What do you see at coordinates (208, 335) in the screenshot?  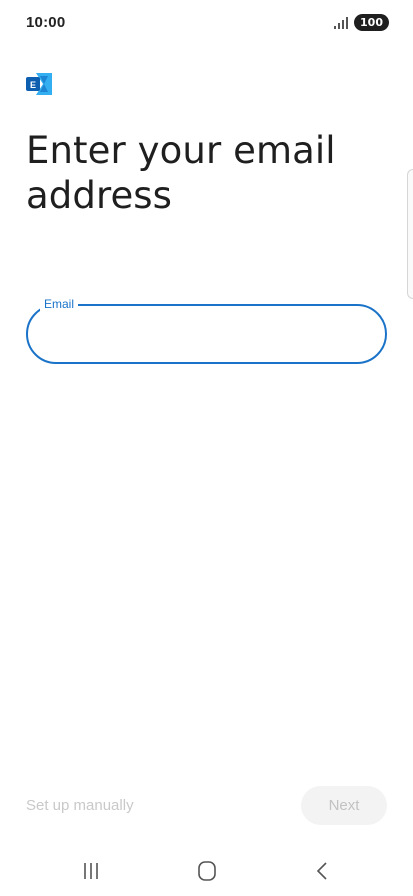 I see `email-input` at bounding box center [208, 335].